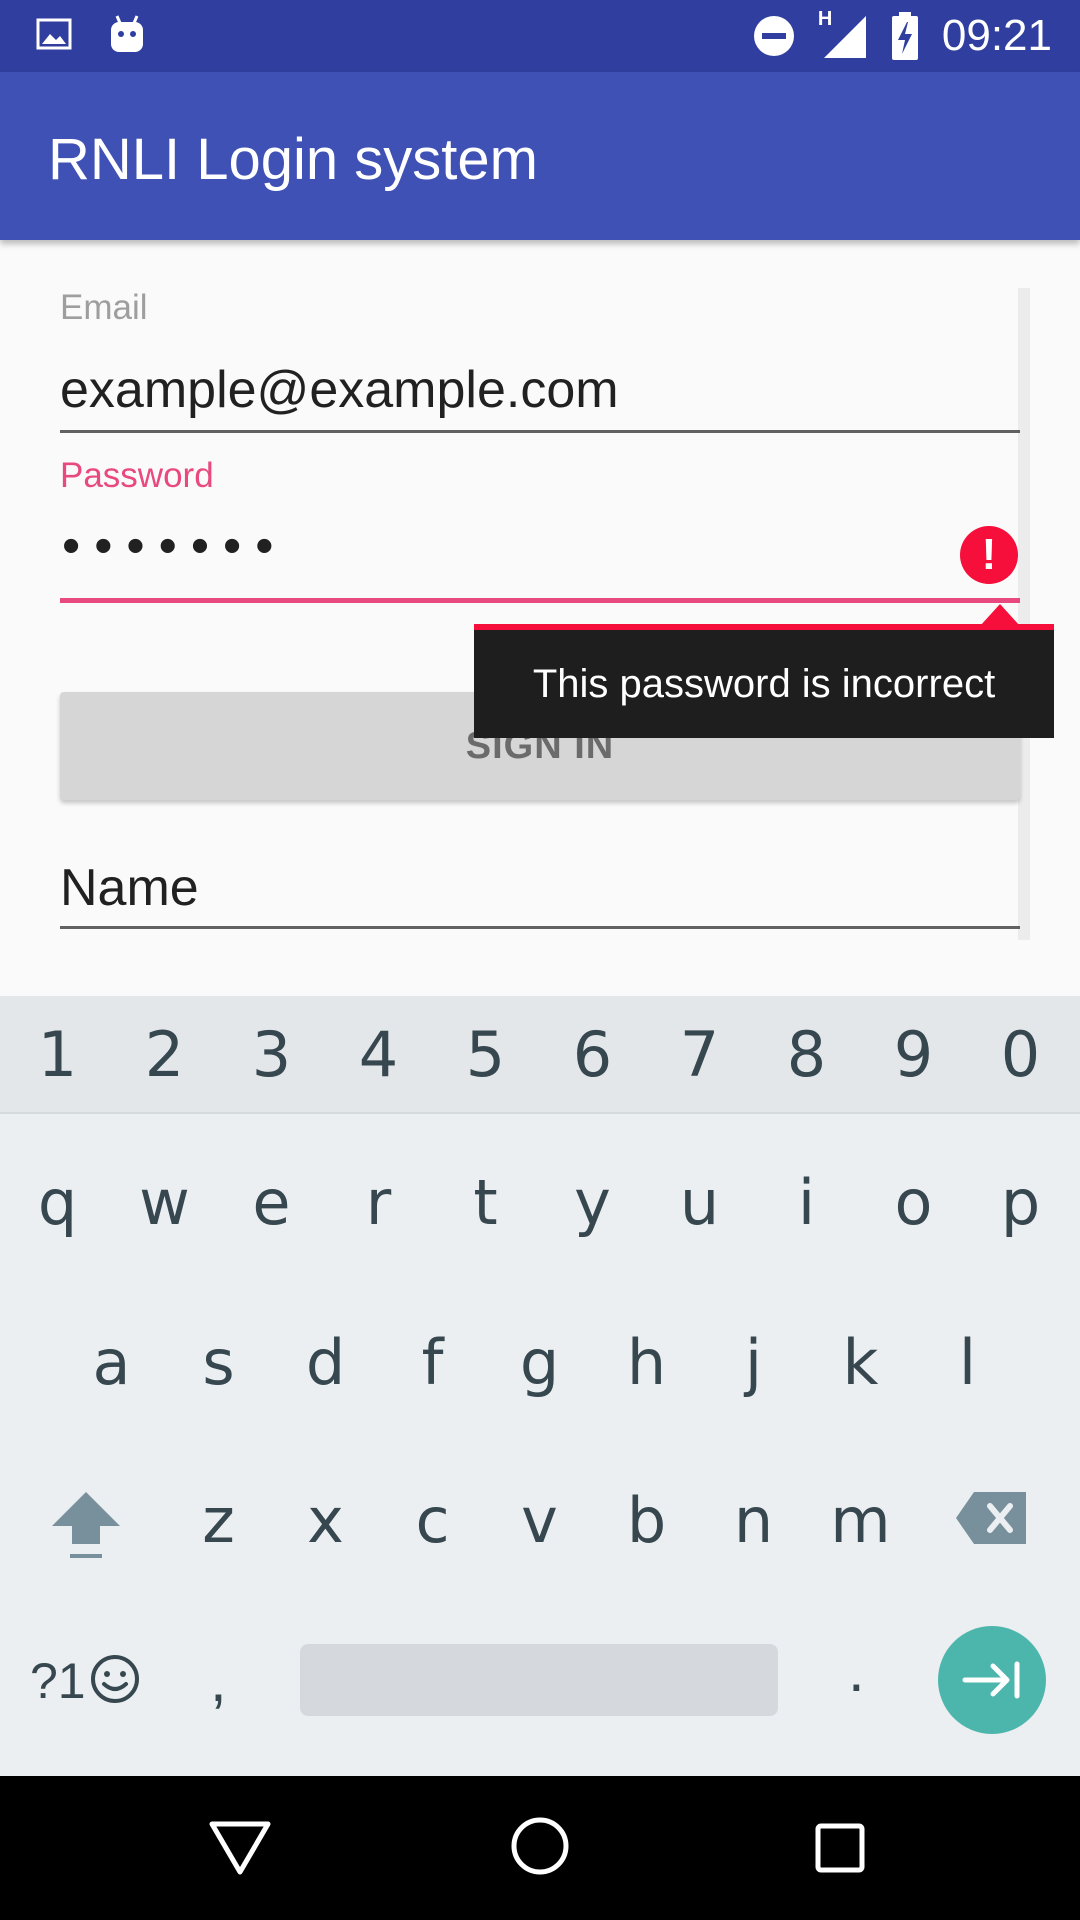  Describe the element at coordinates (860, 1520) in the screenshot. I see `key-m: m` at that location.